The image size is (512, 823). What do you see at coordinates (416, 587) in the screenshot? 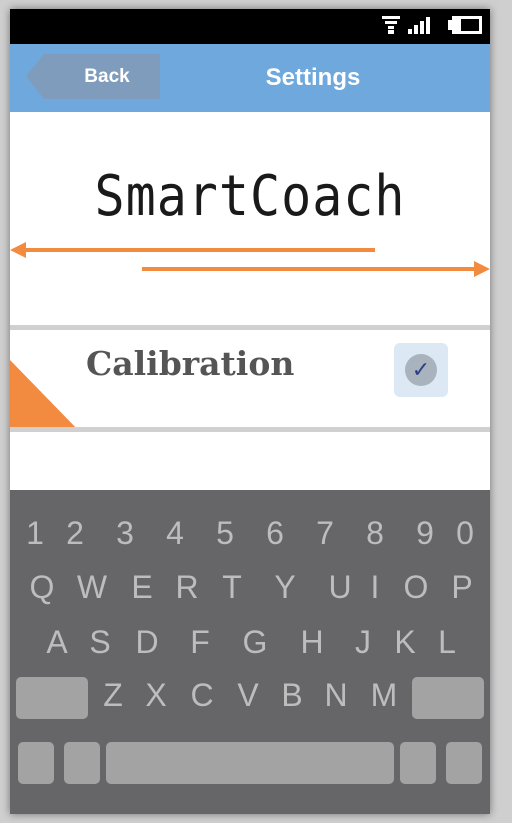
I see `key-o: O` at bounding box center [416, 587].